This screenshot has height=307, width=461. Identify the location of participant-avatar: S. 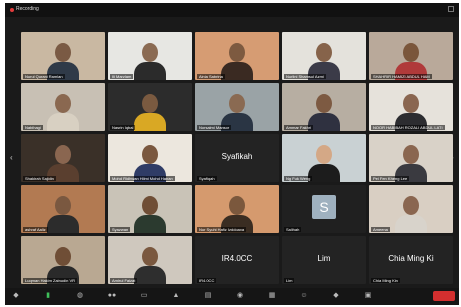
(324, 207).